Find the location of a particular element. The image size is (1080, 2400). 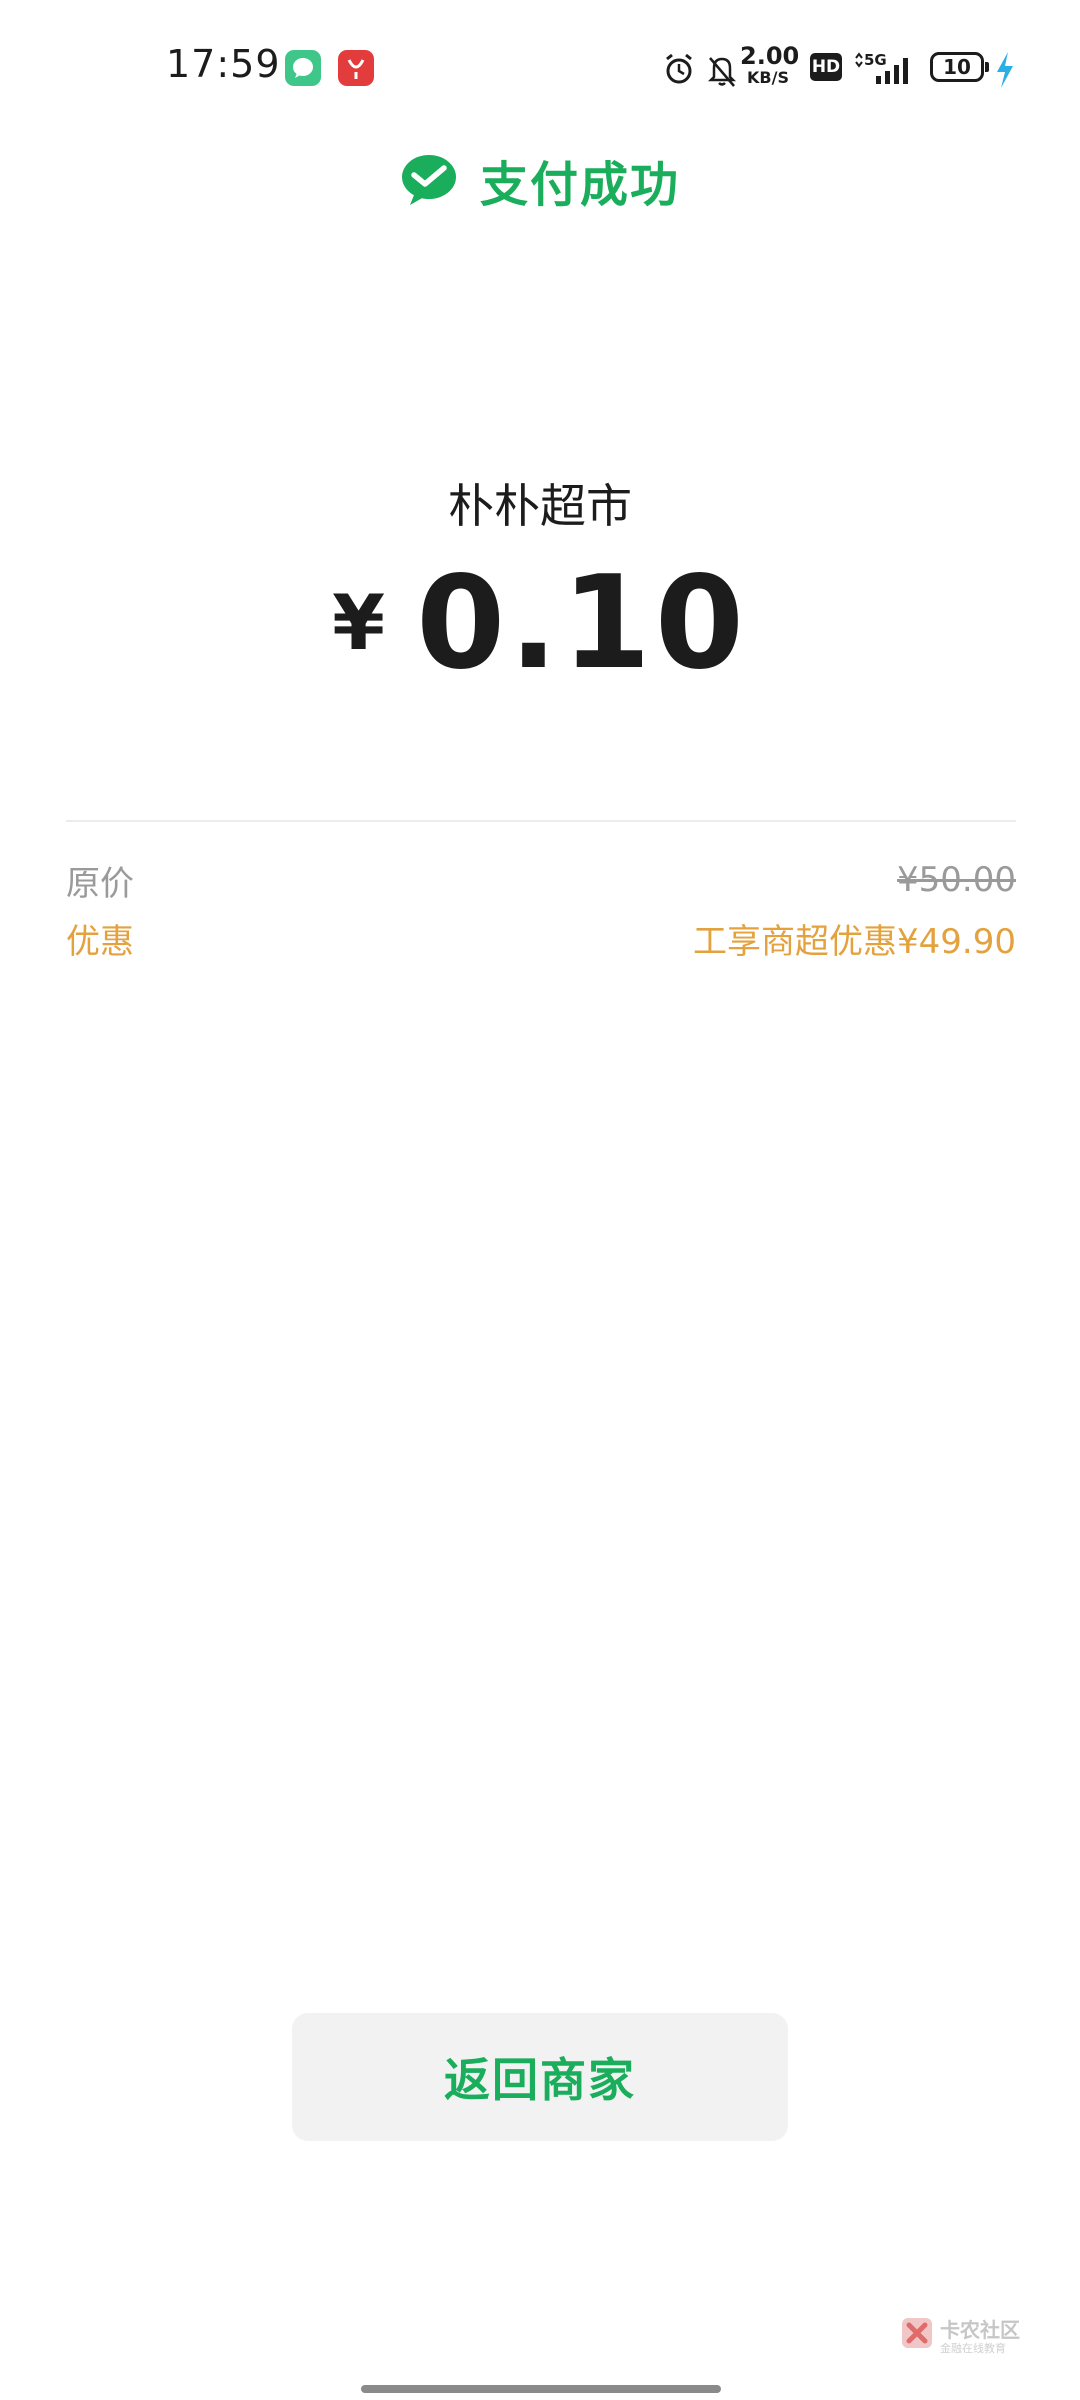

wechat-pay-icon is located at coordinates (428, 180).